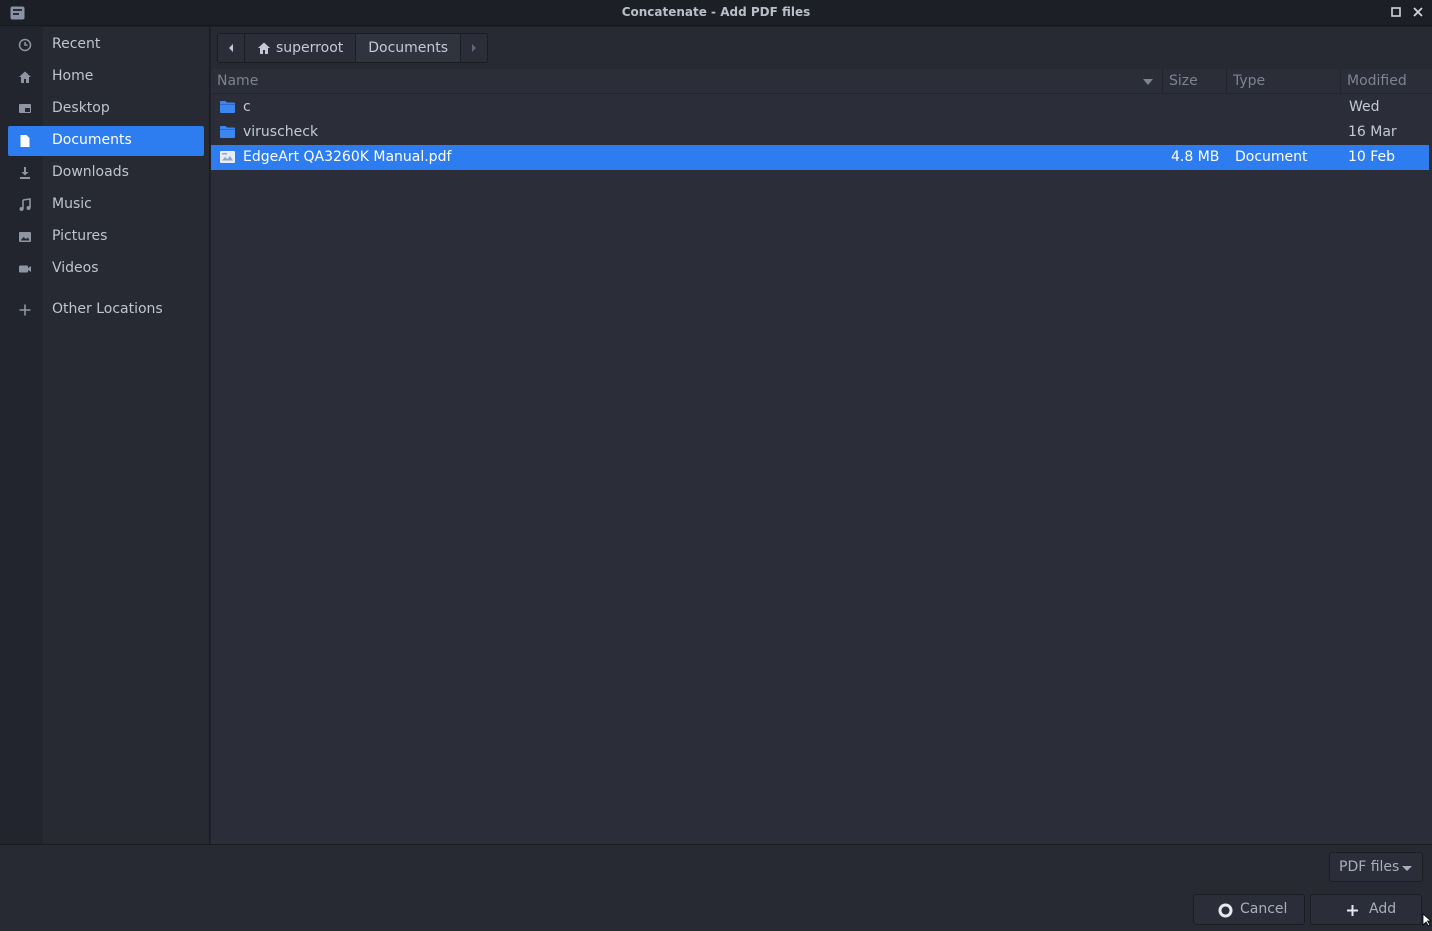 This screenshot has width=1432, height=931. What do you see at coordinates (81, 108) in the screenshot?
I see `sidebar-item-label: Desktop` at bounding box center [81, 108].